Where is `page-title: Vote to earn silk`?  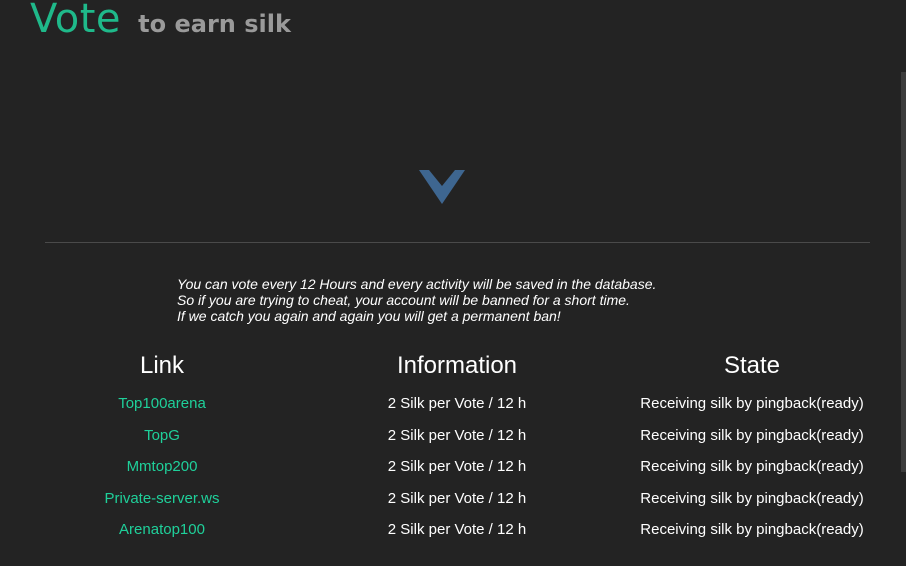 page-title: Vote to earn silk is located at coordinates (160, 21).